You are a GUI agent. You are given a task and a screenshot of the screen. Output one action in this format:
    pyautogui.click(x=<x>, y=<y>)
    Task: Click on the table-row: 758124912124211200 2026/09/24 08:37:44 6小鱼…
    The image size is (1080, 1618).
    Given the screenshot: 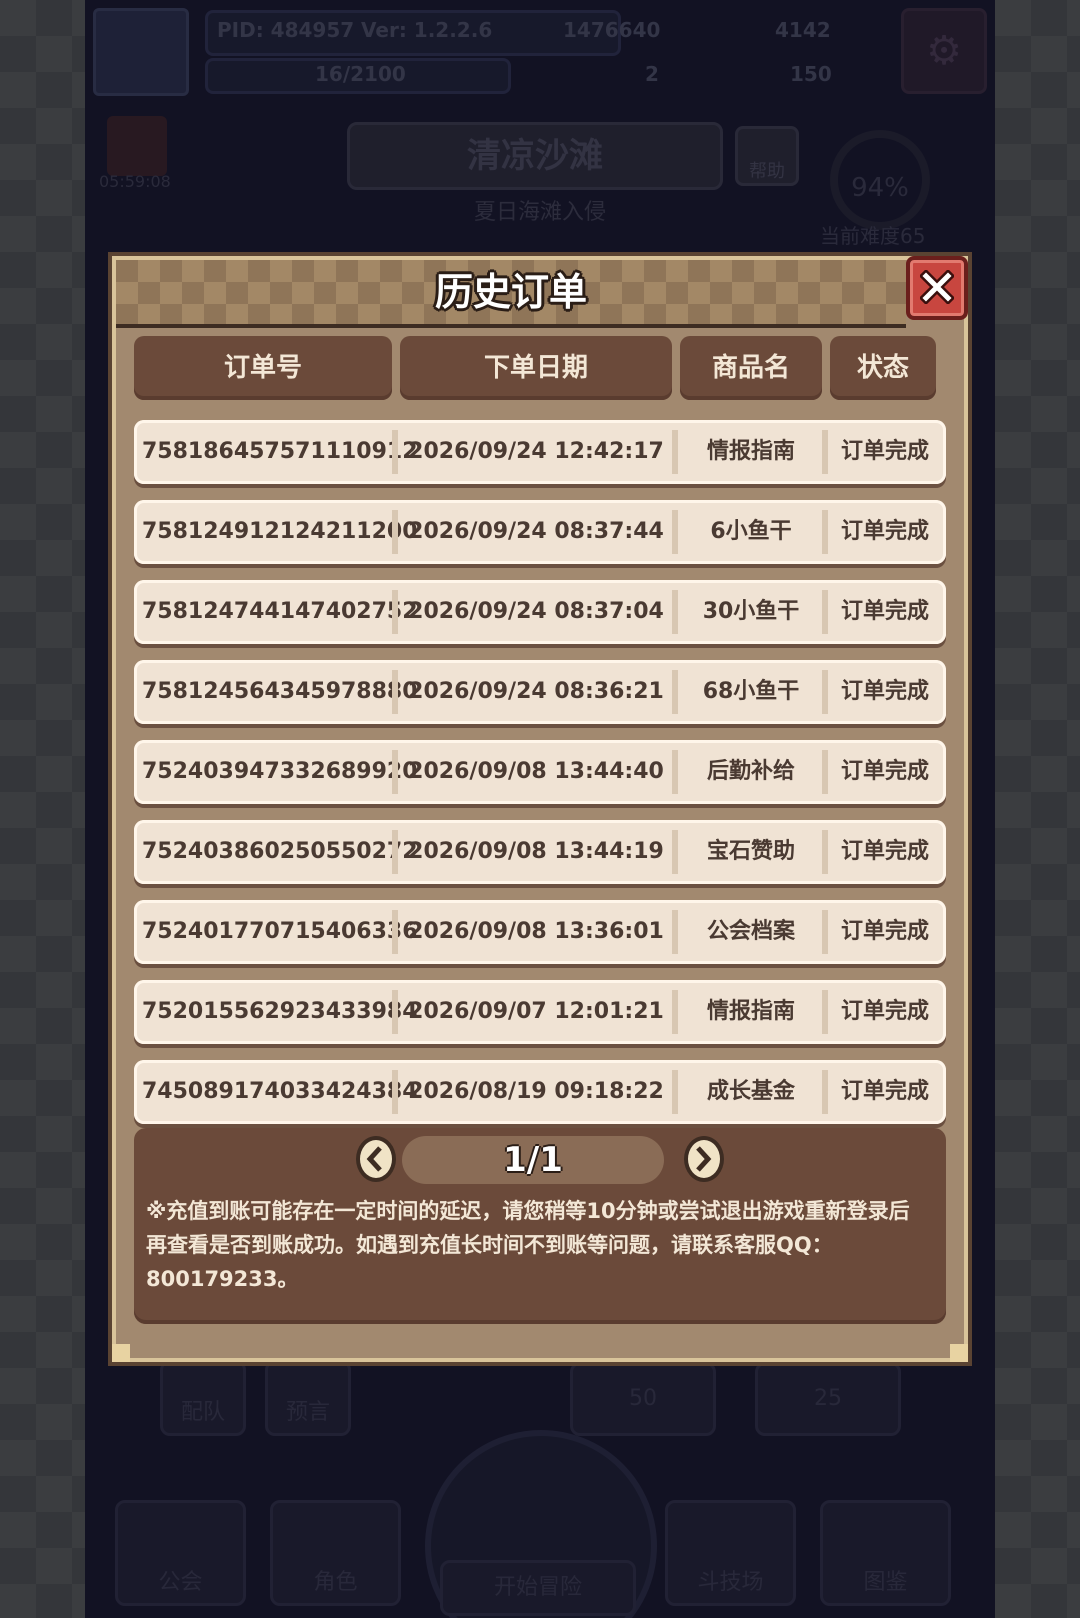 What is the action you would take?
    pyautogui.click(x=540, y=532)
    